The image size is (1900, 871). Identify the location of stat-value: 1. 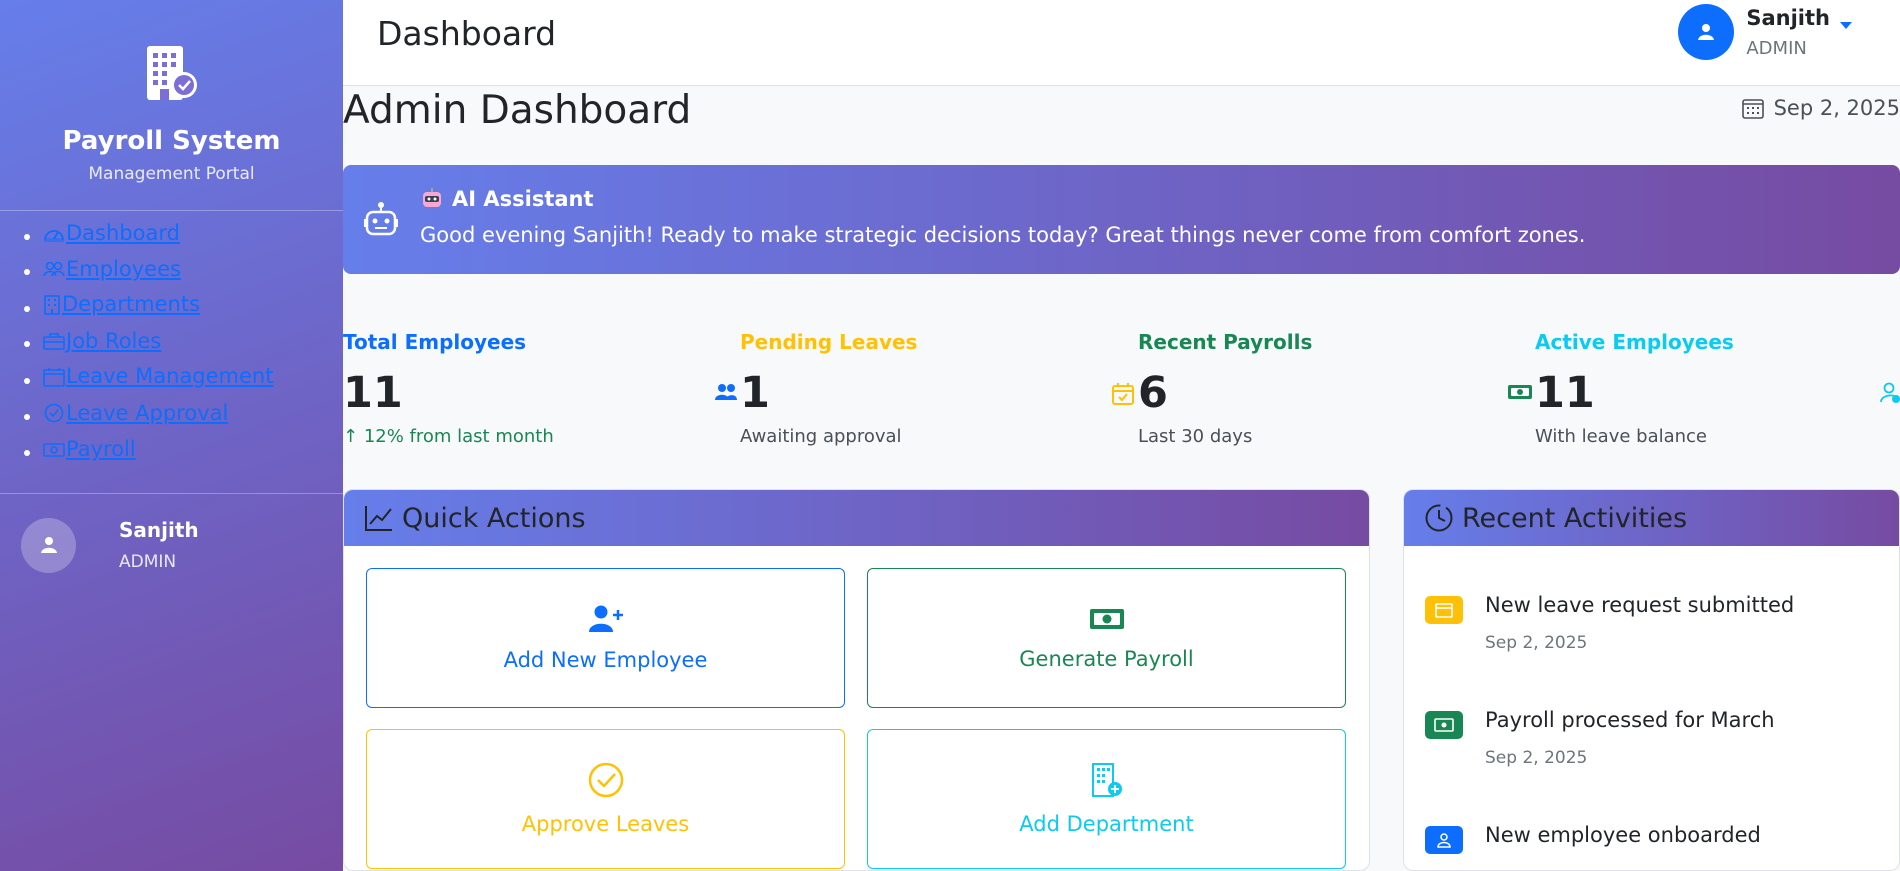
(755, 393).